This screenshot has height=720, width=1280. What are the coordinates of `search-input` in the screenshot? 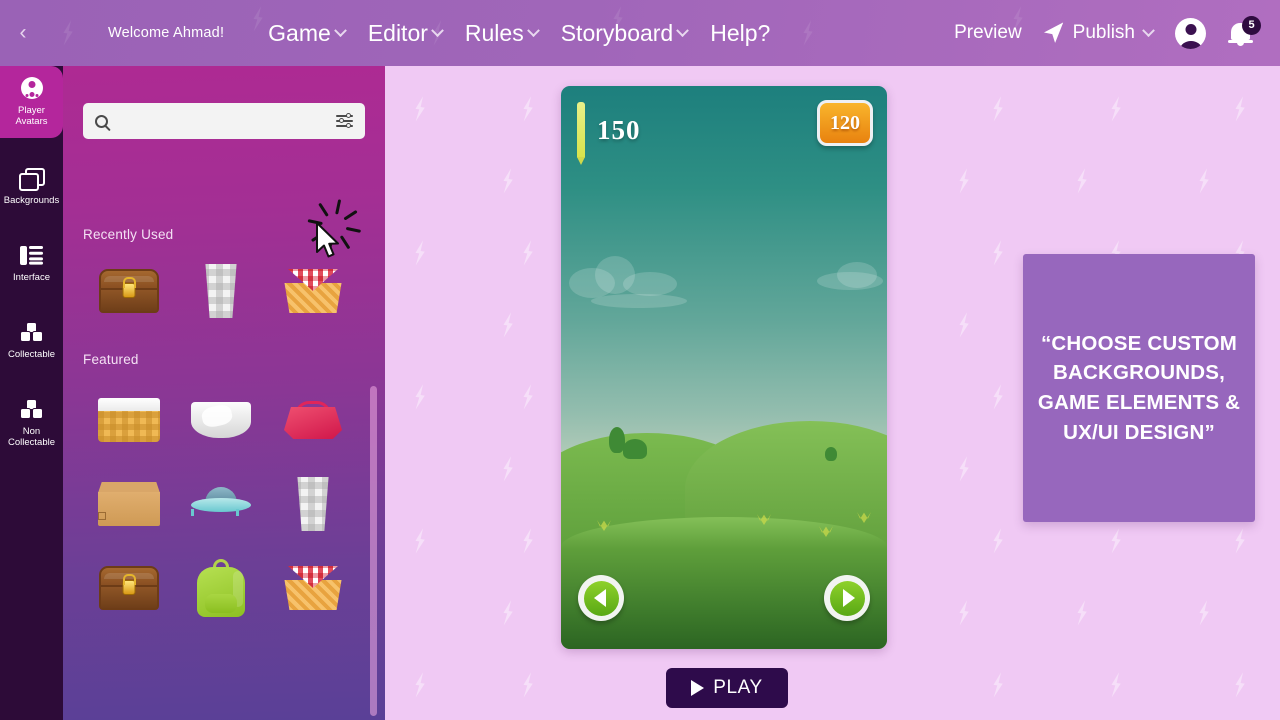 It's located at (227, 121).